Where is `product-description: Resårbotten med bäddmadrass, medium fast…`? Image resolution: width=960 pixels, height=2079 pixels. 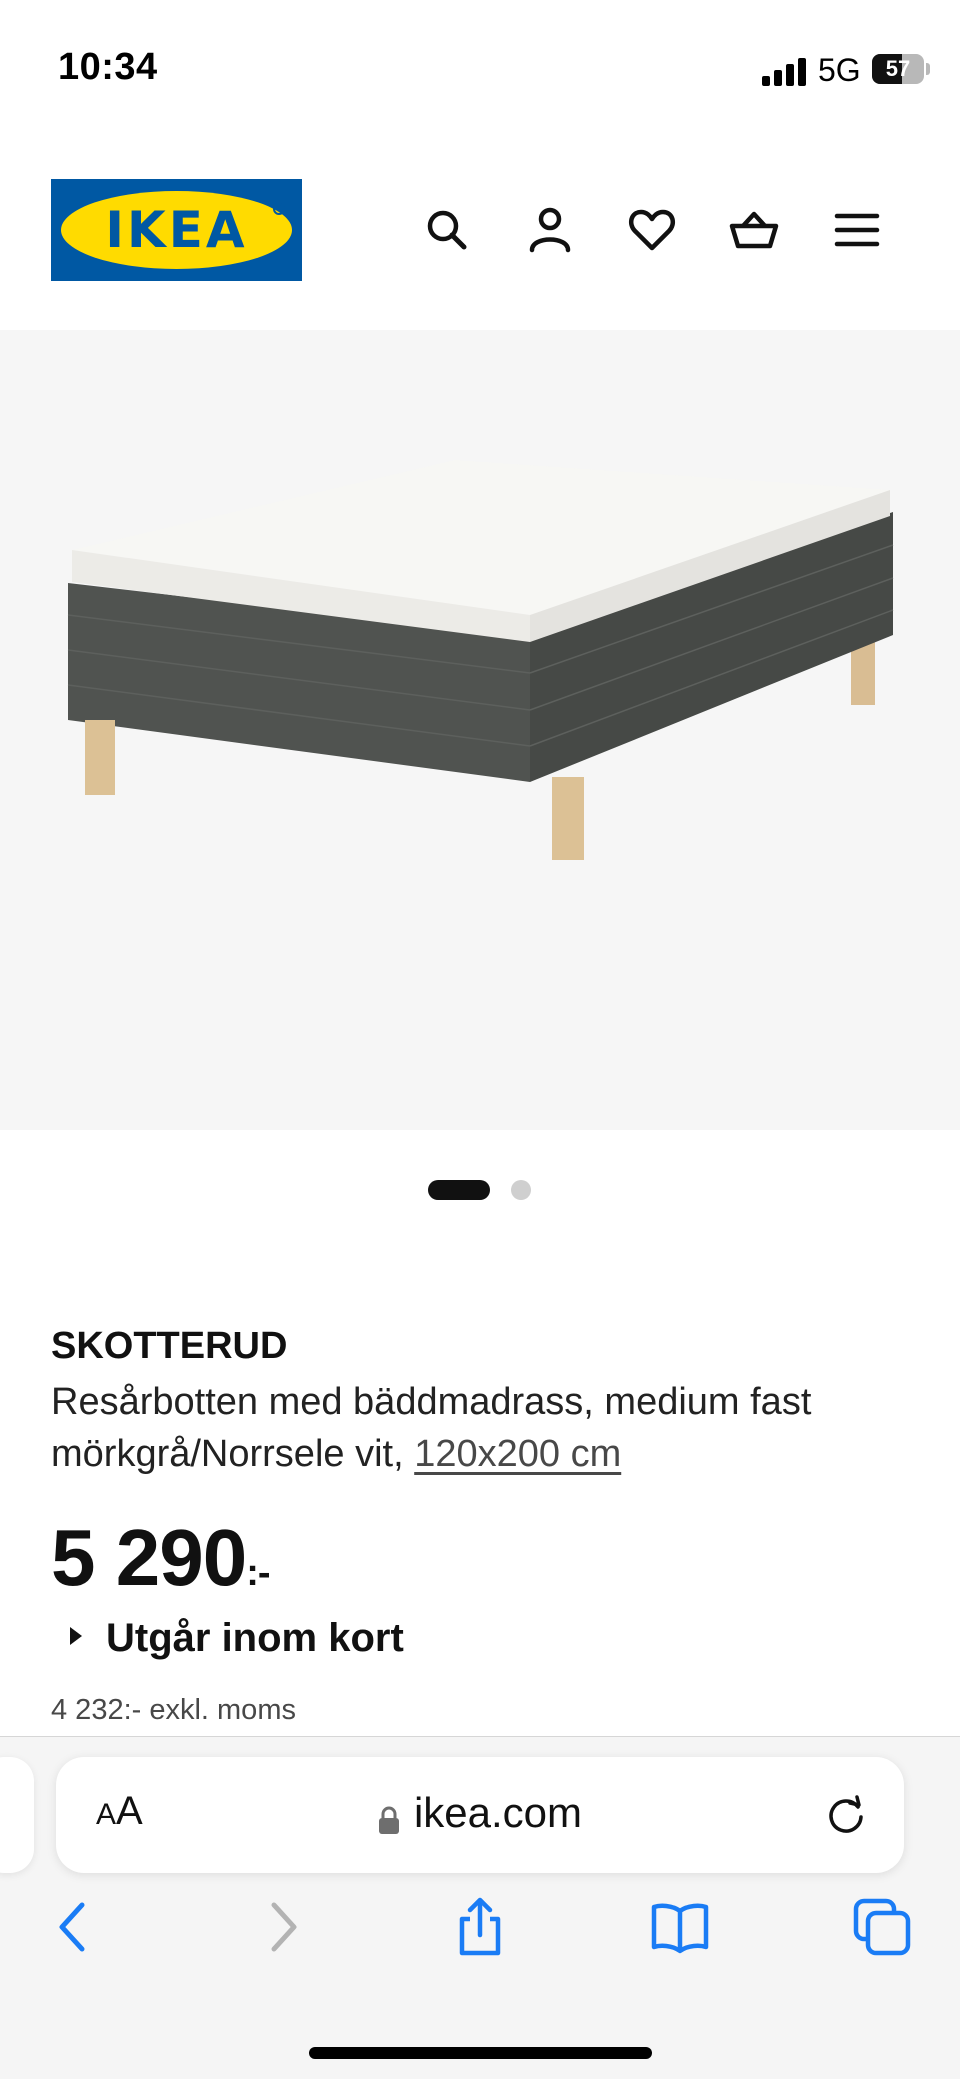 product-description: Resårbotten med bäddmadrass, medium fast… is located at coordinates (461, 1428).